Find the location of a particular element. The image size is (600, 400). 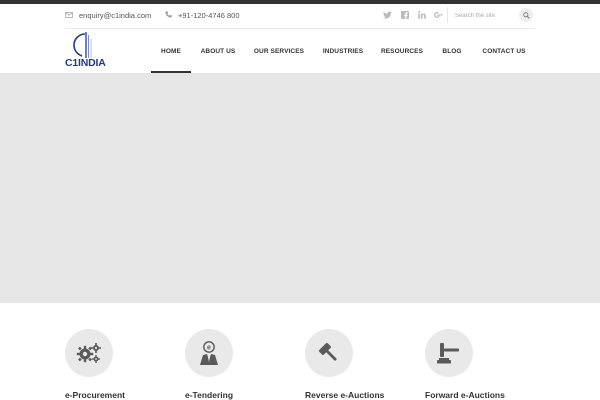

contact-phone: +91-120-4746 800 is located at coordinates (202, 15).